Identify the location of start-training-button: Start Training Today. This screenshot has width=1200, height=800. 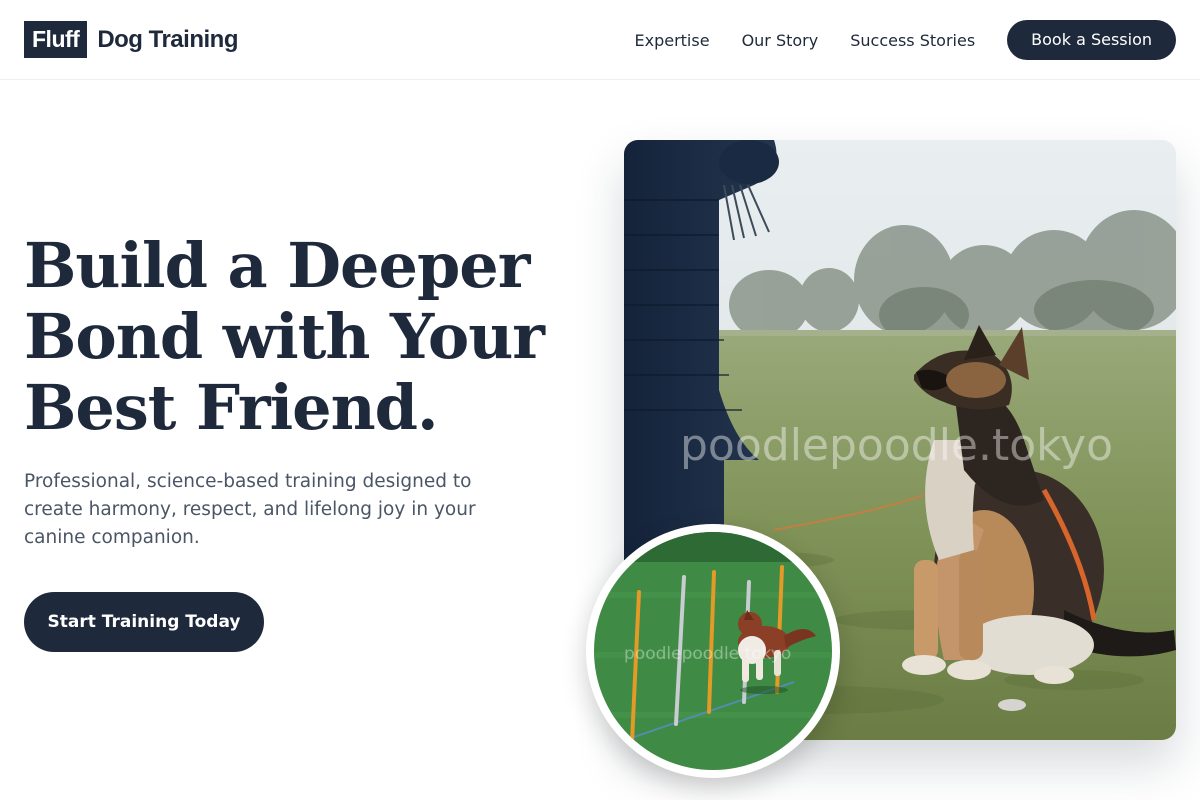
(144, 622).